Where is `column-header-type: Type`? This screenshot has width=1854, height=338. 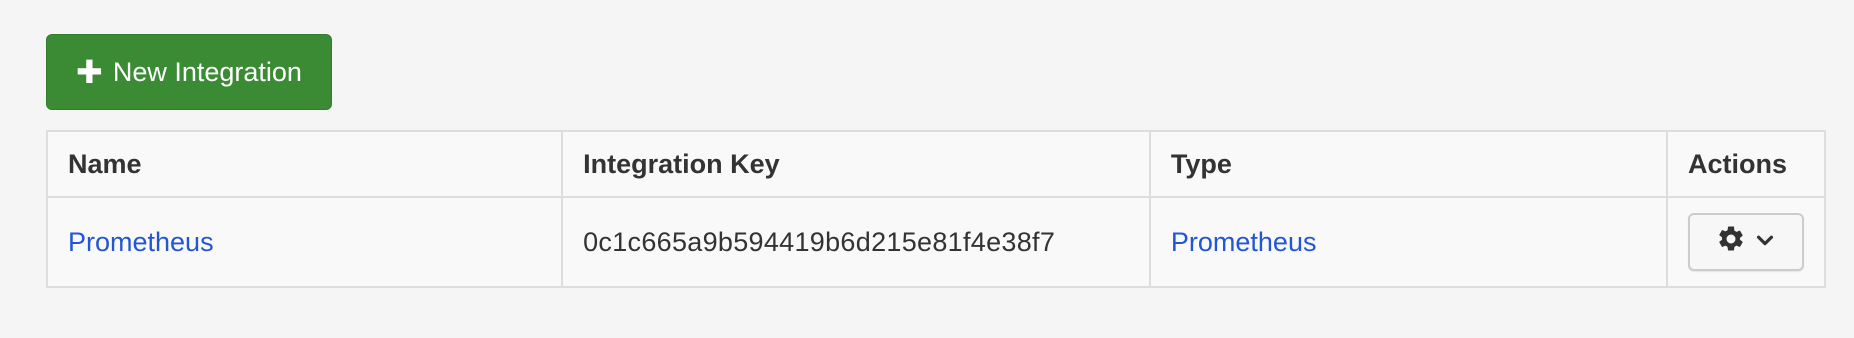
column-header-type: Type is located at coordinates (1408, 164).